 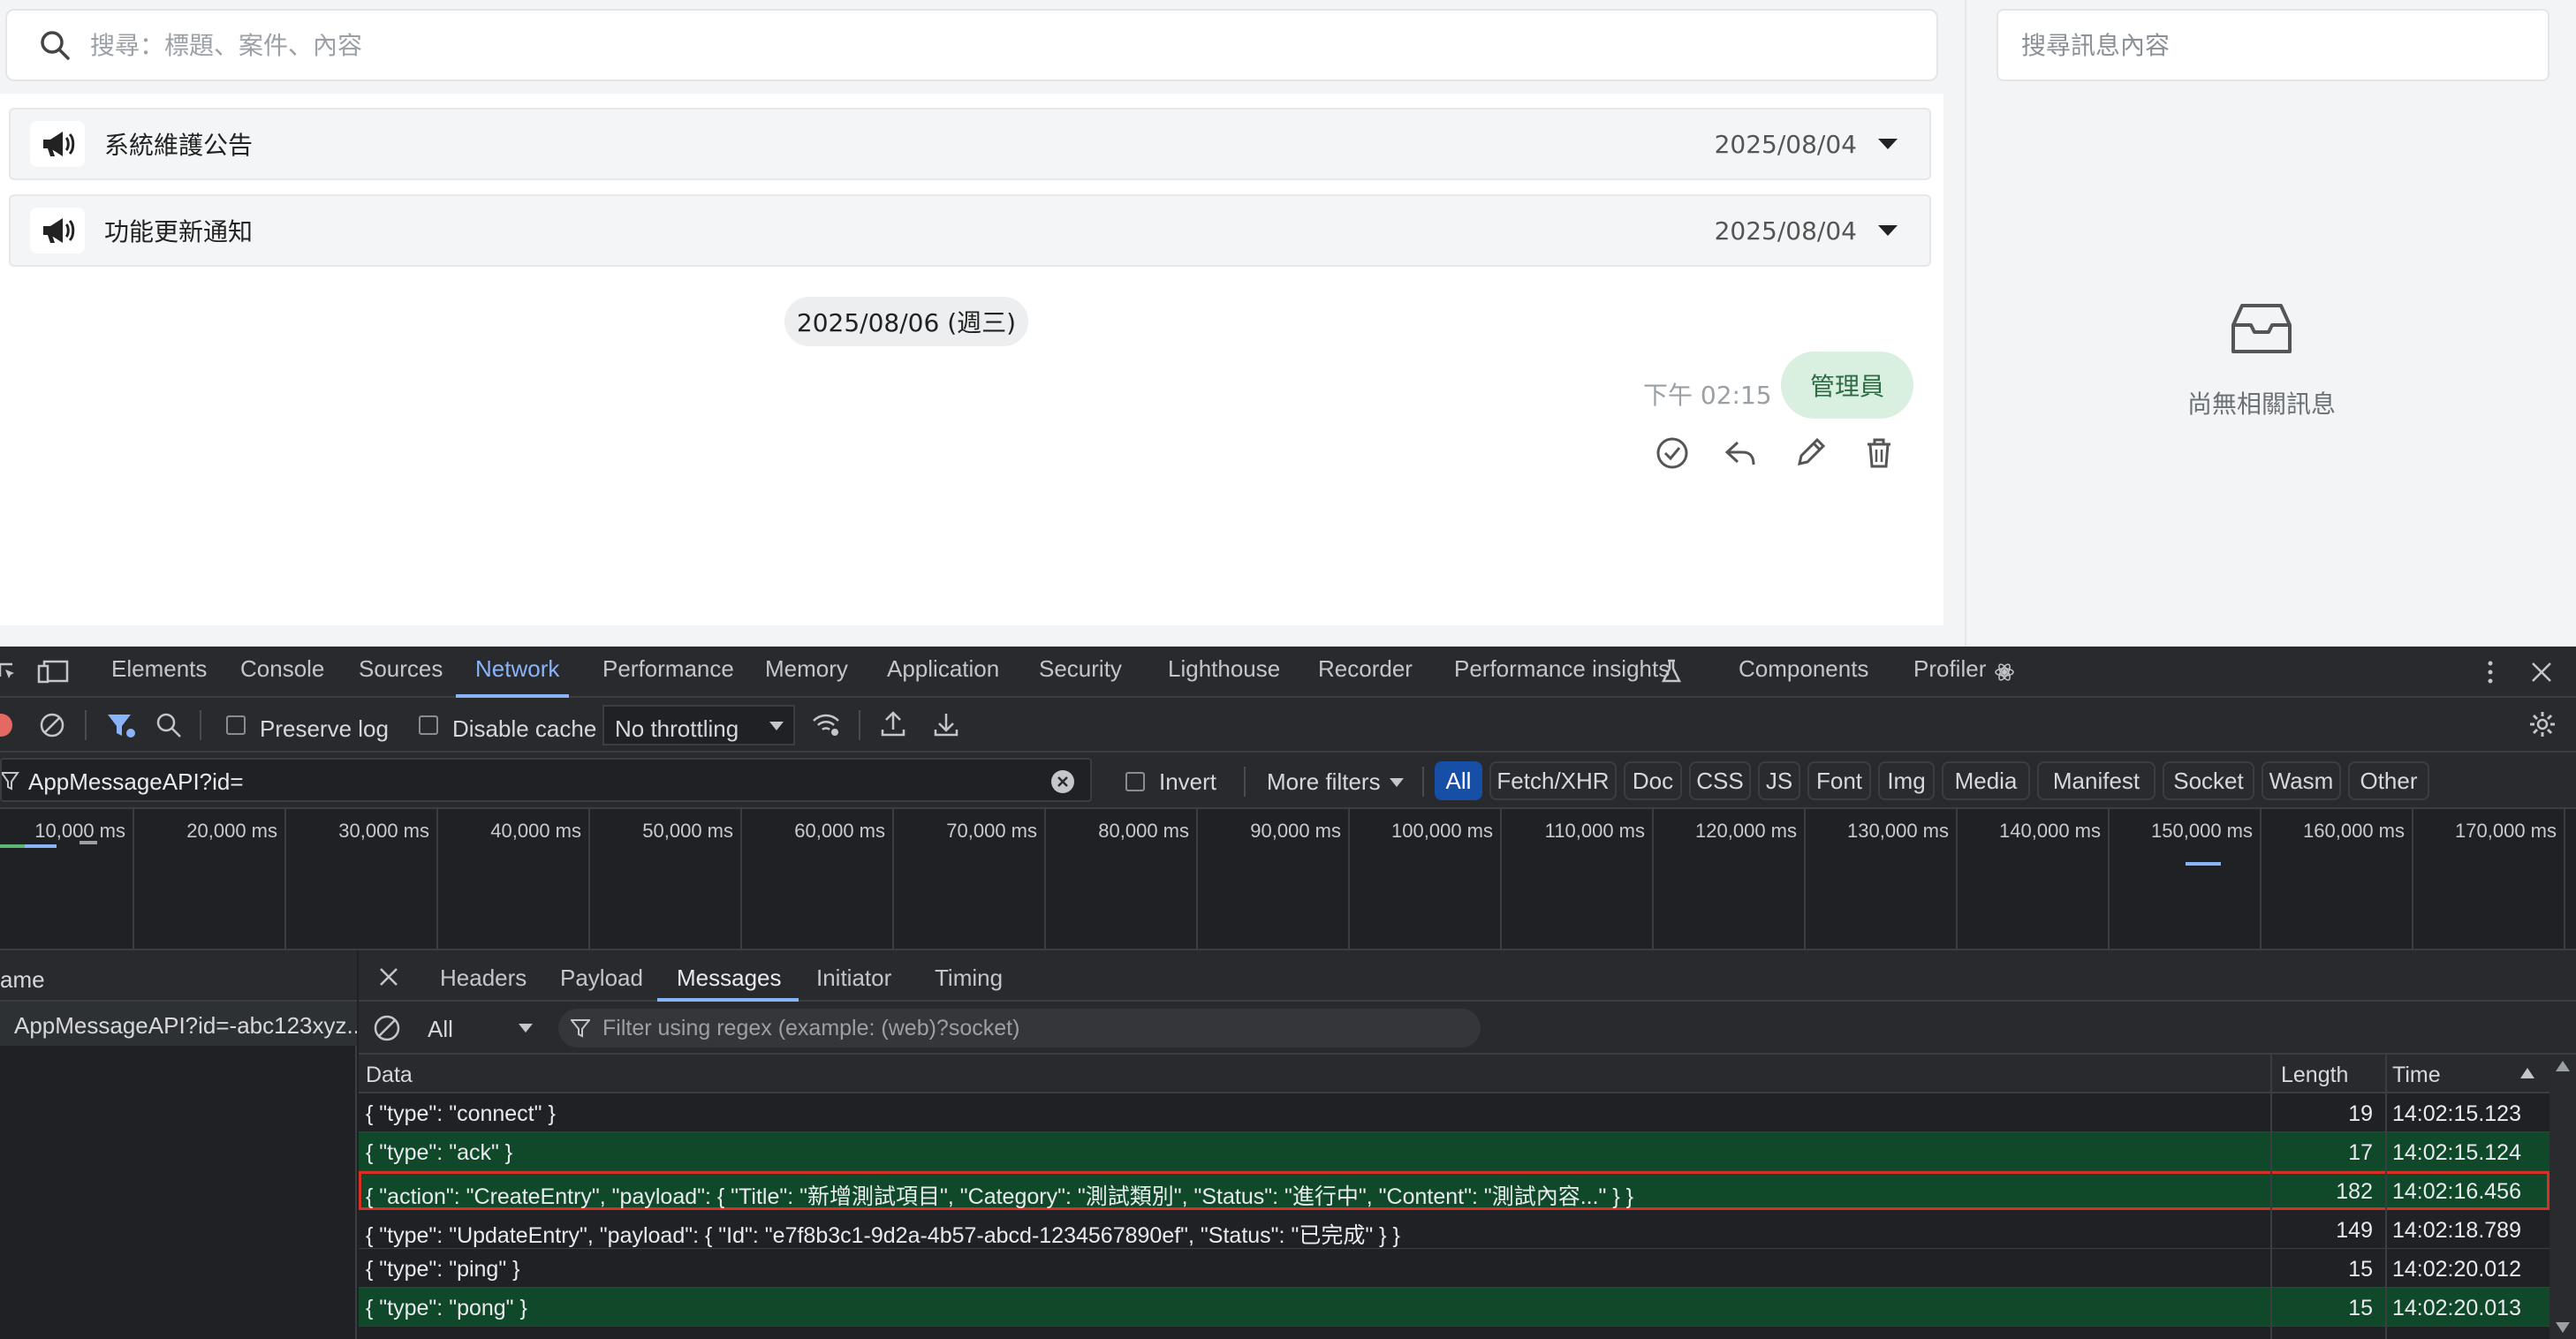 What do you see at coordinates (677, 728) in the screenshot?
I see `throttling-value: No throttling` at bounding box center [677, 728].